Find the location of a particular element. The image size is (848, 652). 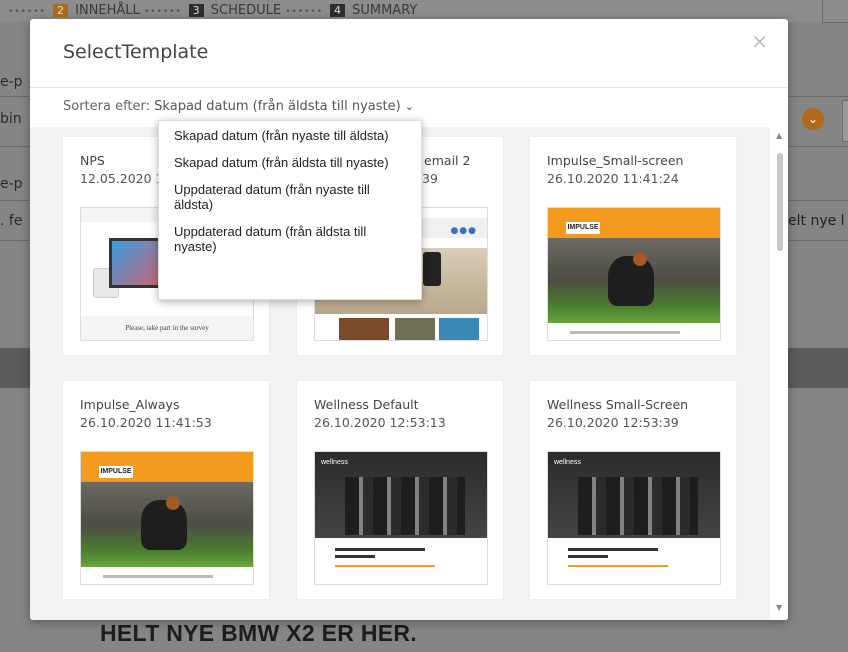

template-date: 26.10.2020 12:53:39 is located at coordinates (613, 422).